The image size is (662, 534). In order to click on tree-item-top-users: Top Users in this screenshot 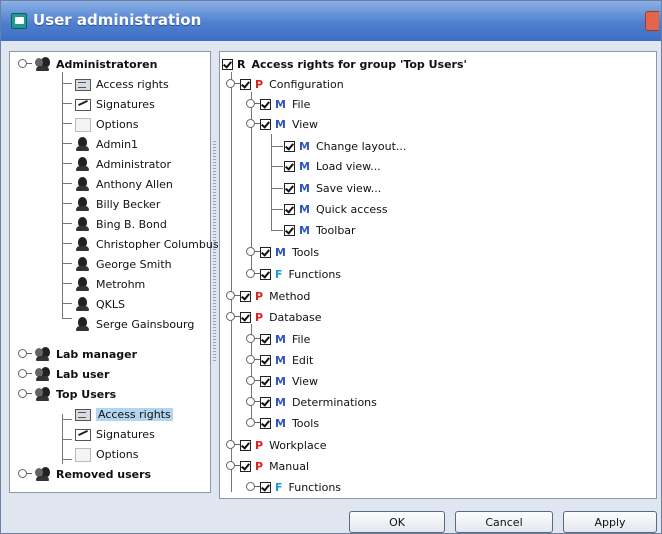, I will do `click(75, 394)`.